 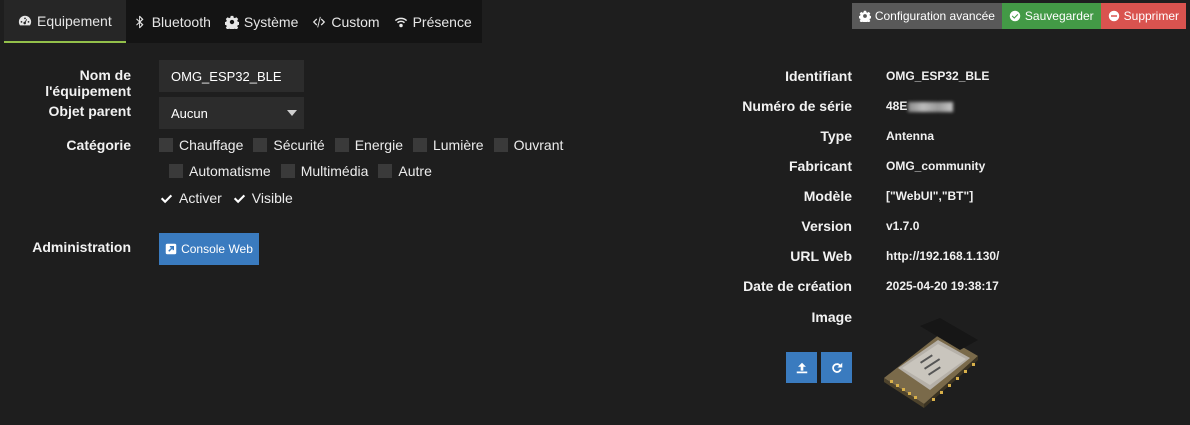 I want to click on status-row: Activer Visible, so click(x=231, y=198).